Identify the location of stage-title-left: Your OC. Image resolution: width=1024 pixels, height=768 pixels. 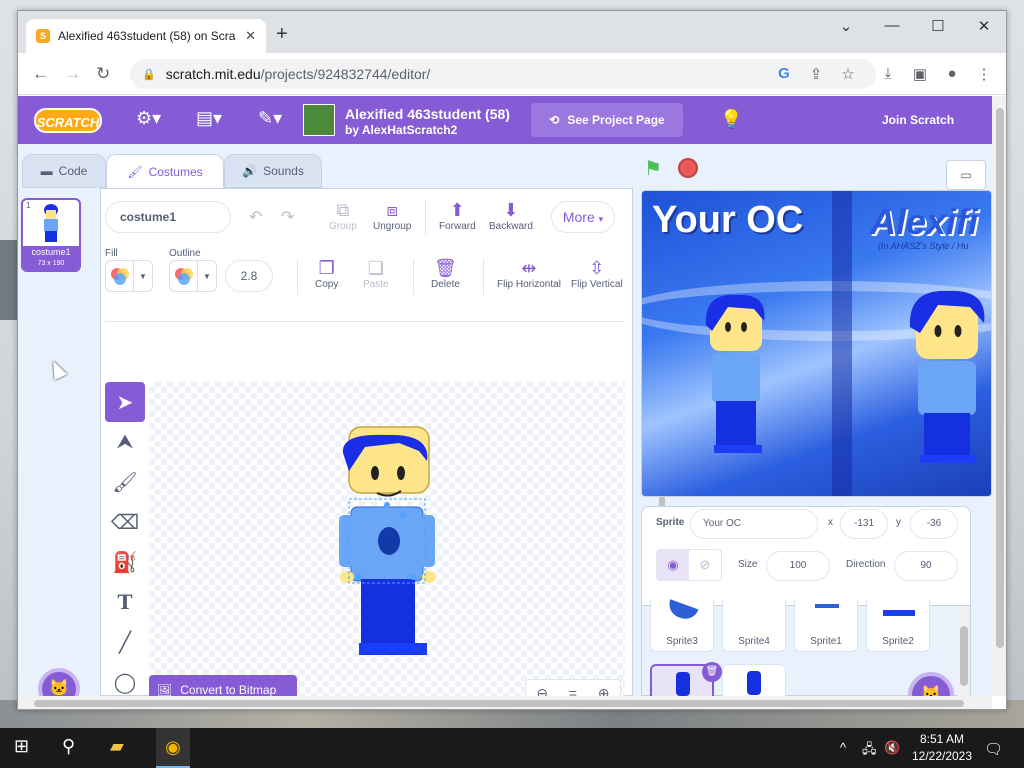
(728, 220).